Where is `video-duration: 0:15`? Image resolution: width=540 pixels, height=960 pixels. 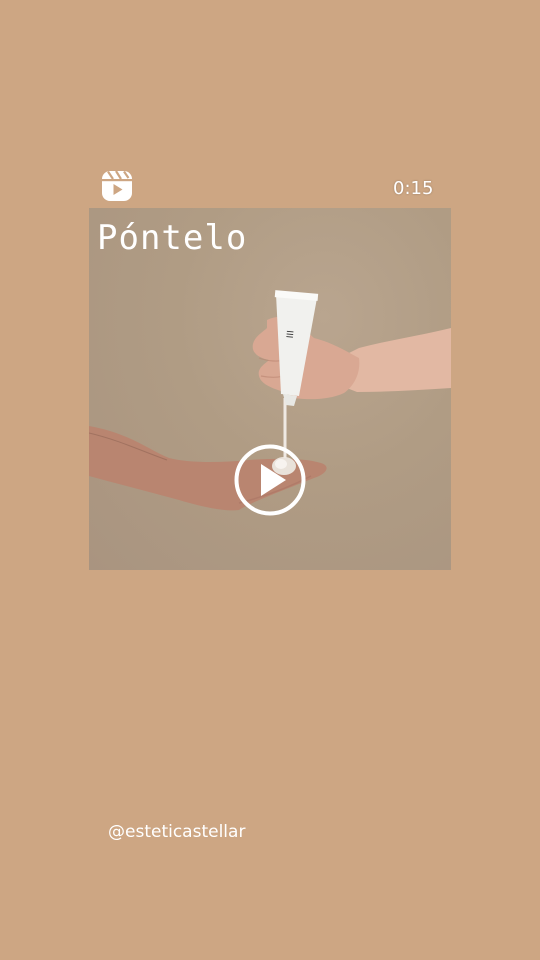 video-duration: 0:15 is located at coordinates (413, 188).